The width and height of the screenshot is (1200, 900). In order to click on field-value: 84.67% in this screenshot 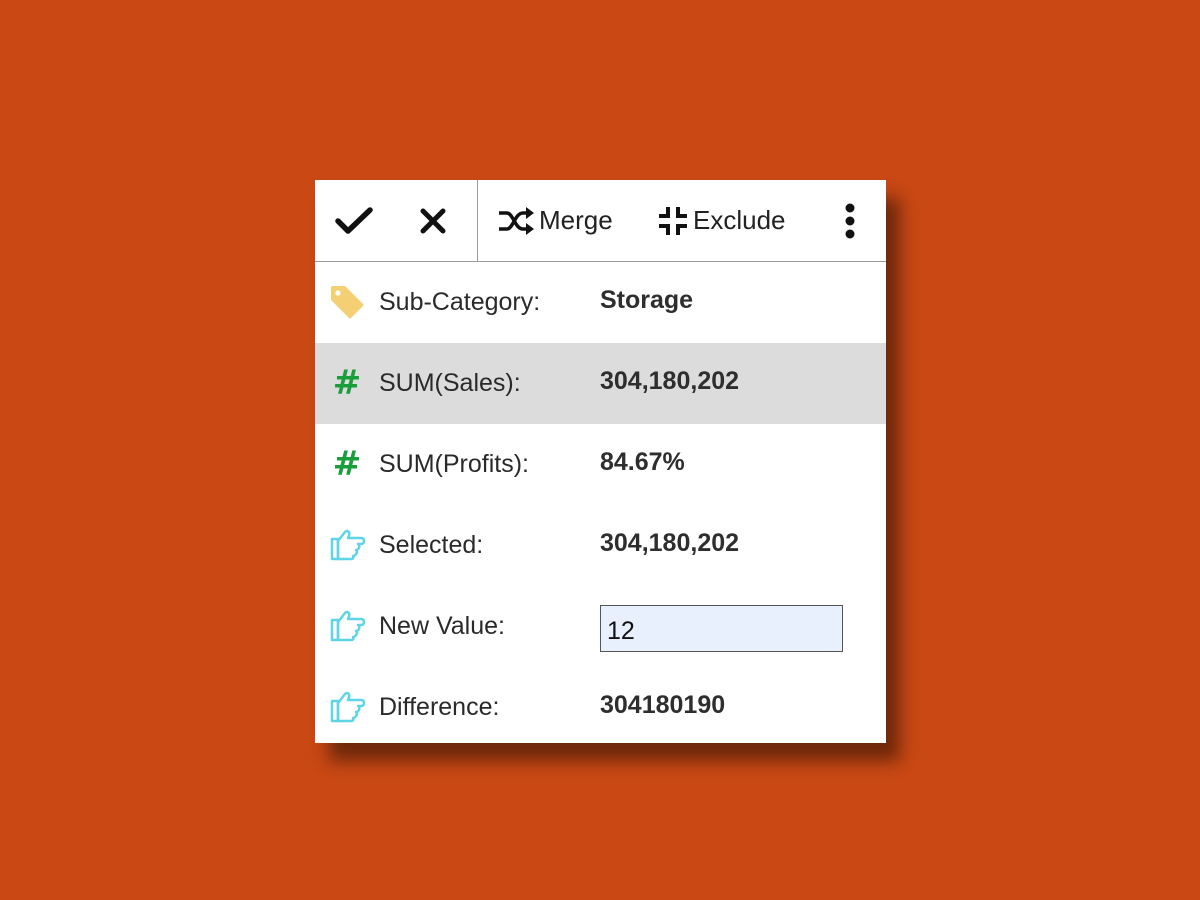, I will do `click(642, 462)`.